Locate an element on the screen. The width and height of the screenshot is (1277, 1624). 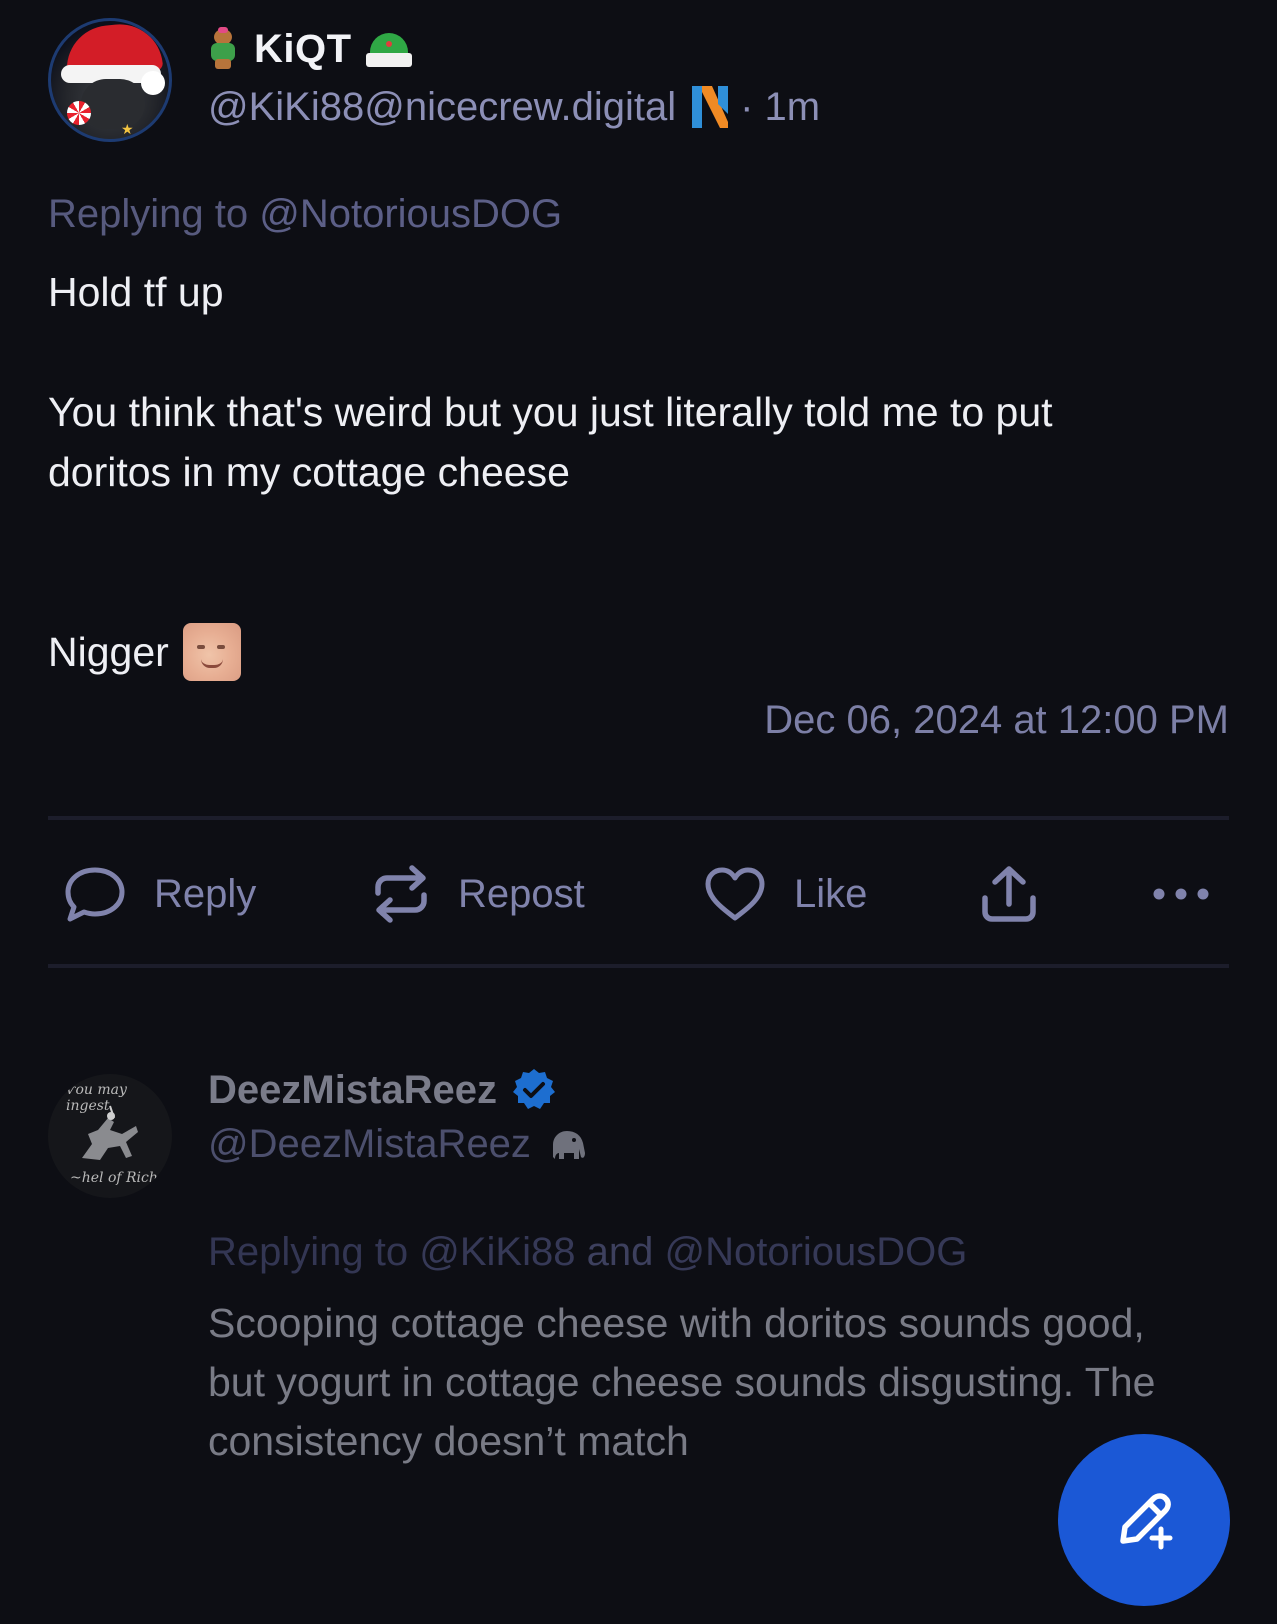
author-handle: @KiKi88@nicecrew.digital is located at coordinates (442, 107).